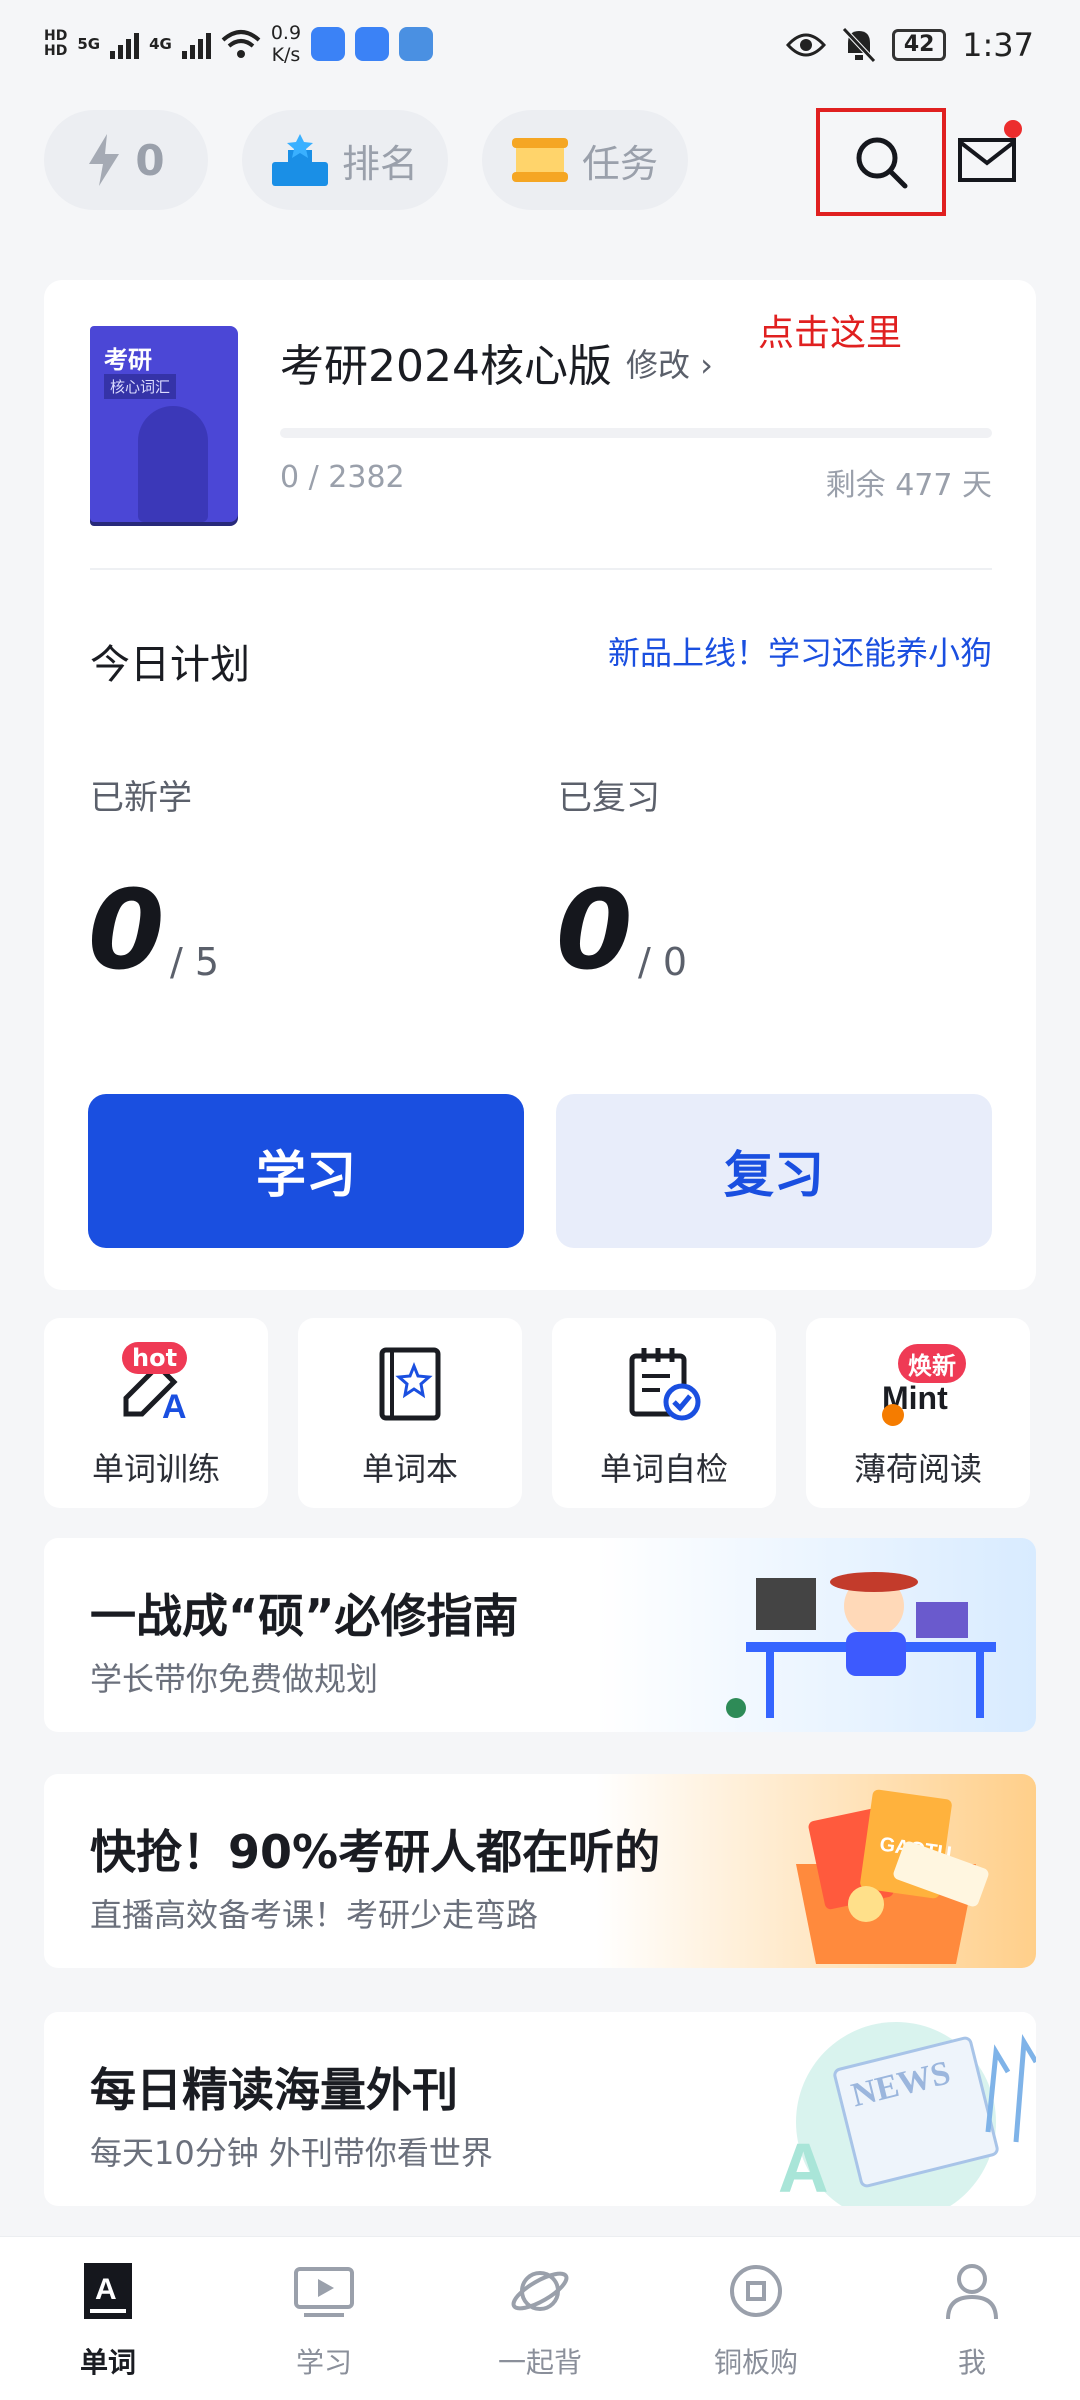  I want to click on clock: 1:37, so click(998, 45).